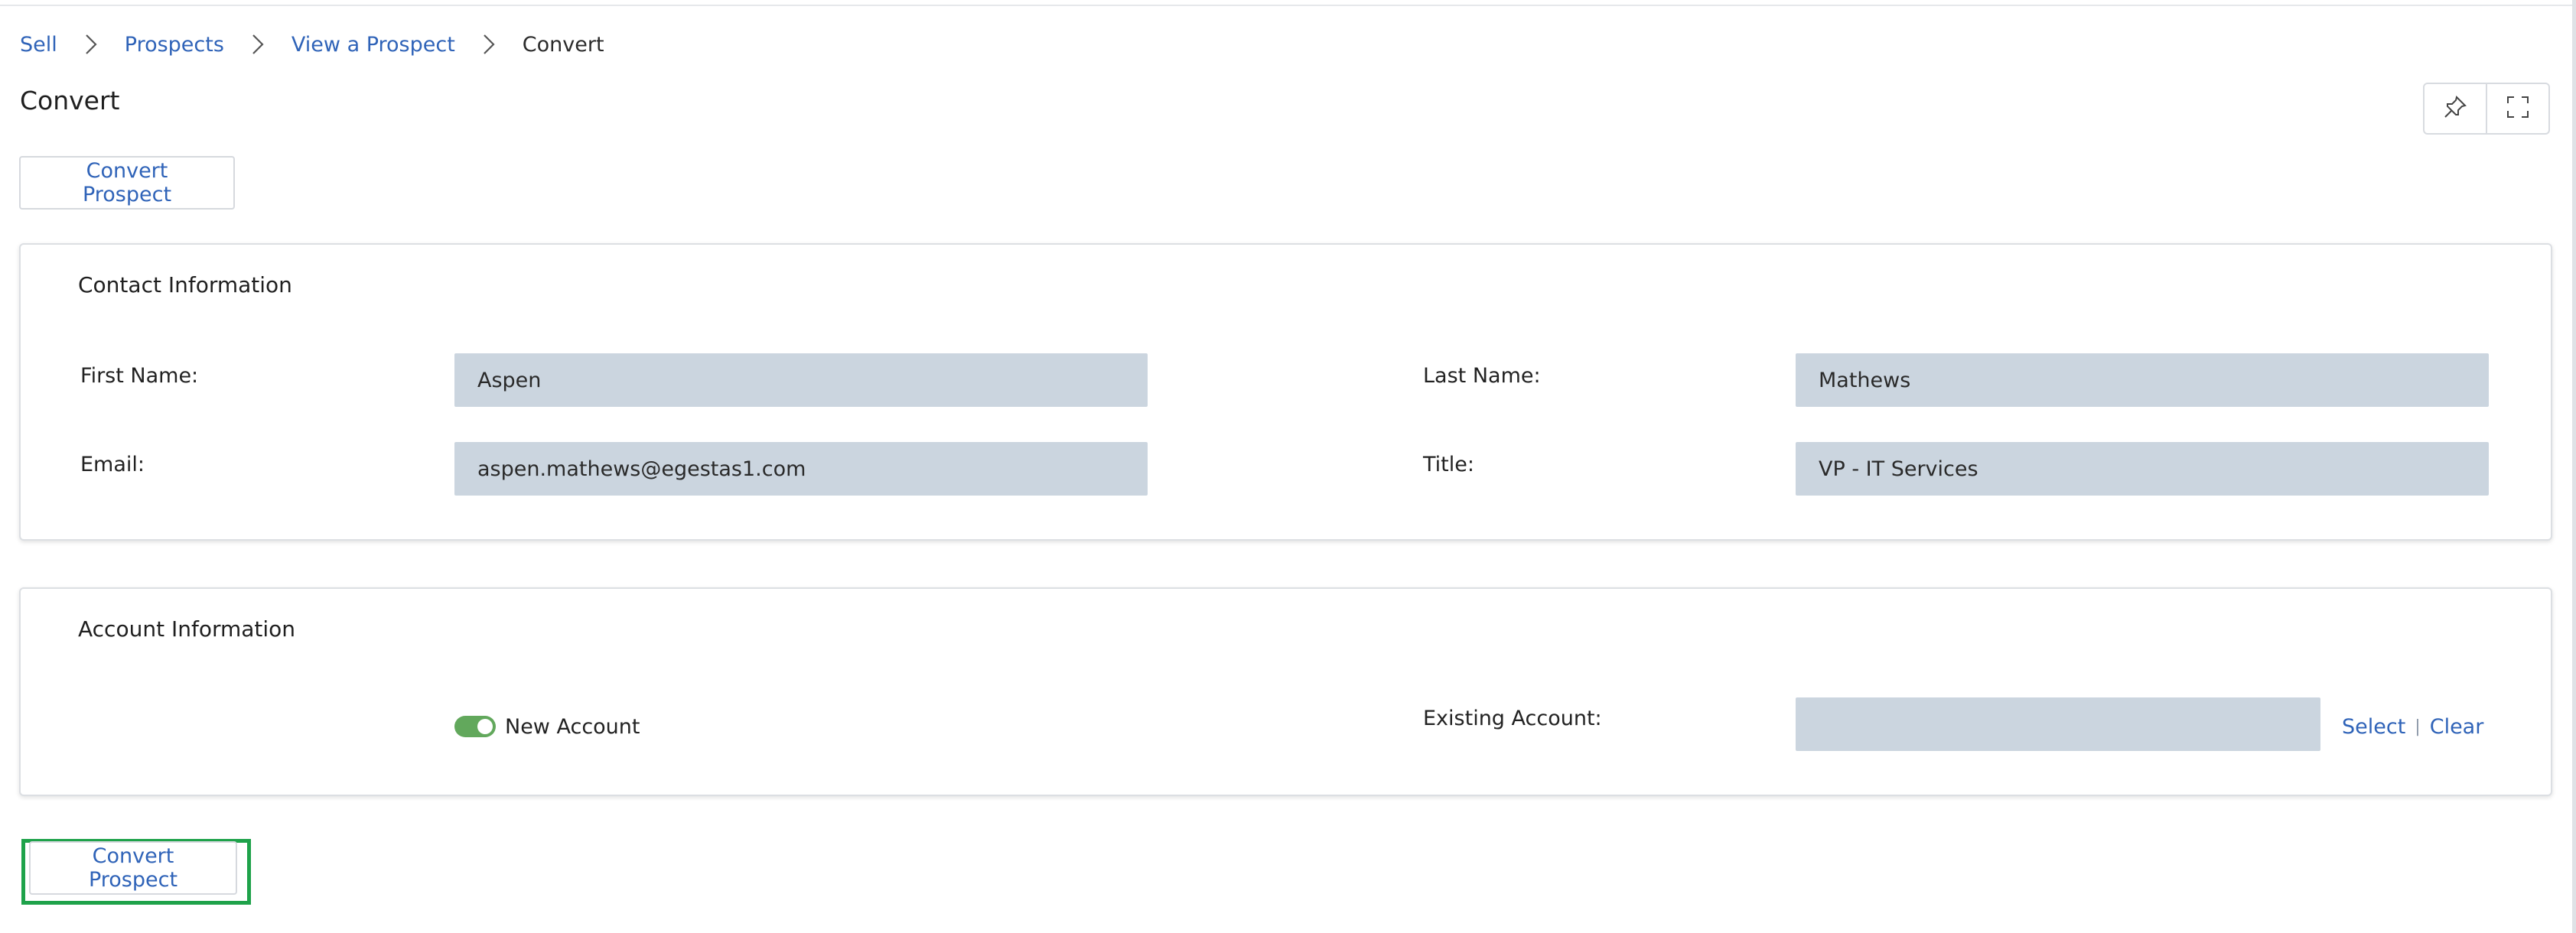 The image size is (2576, 933). Describe the element at coordinates (373, 45) in the screenshot. I see `breadcrumb-view-prospect: View a Prospect` at that location.